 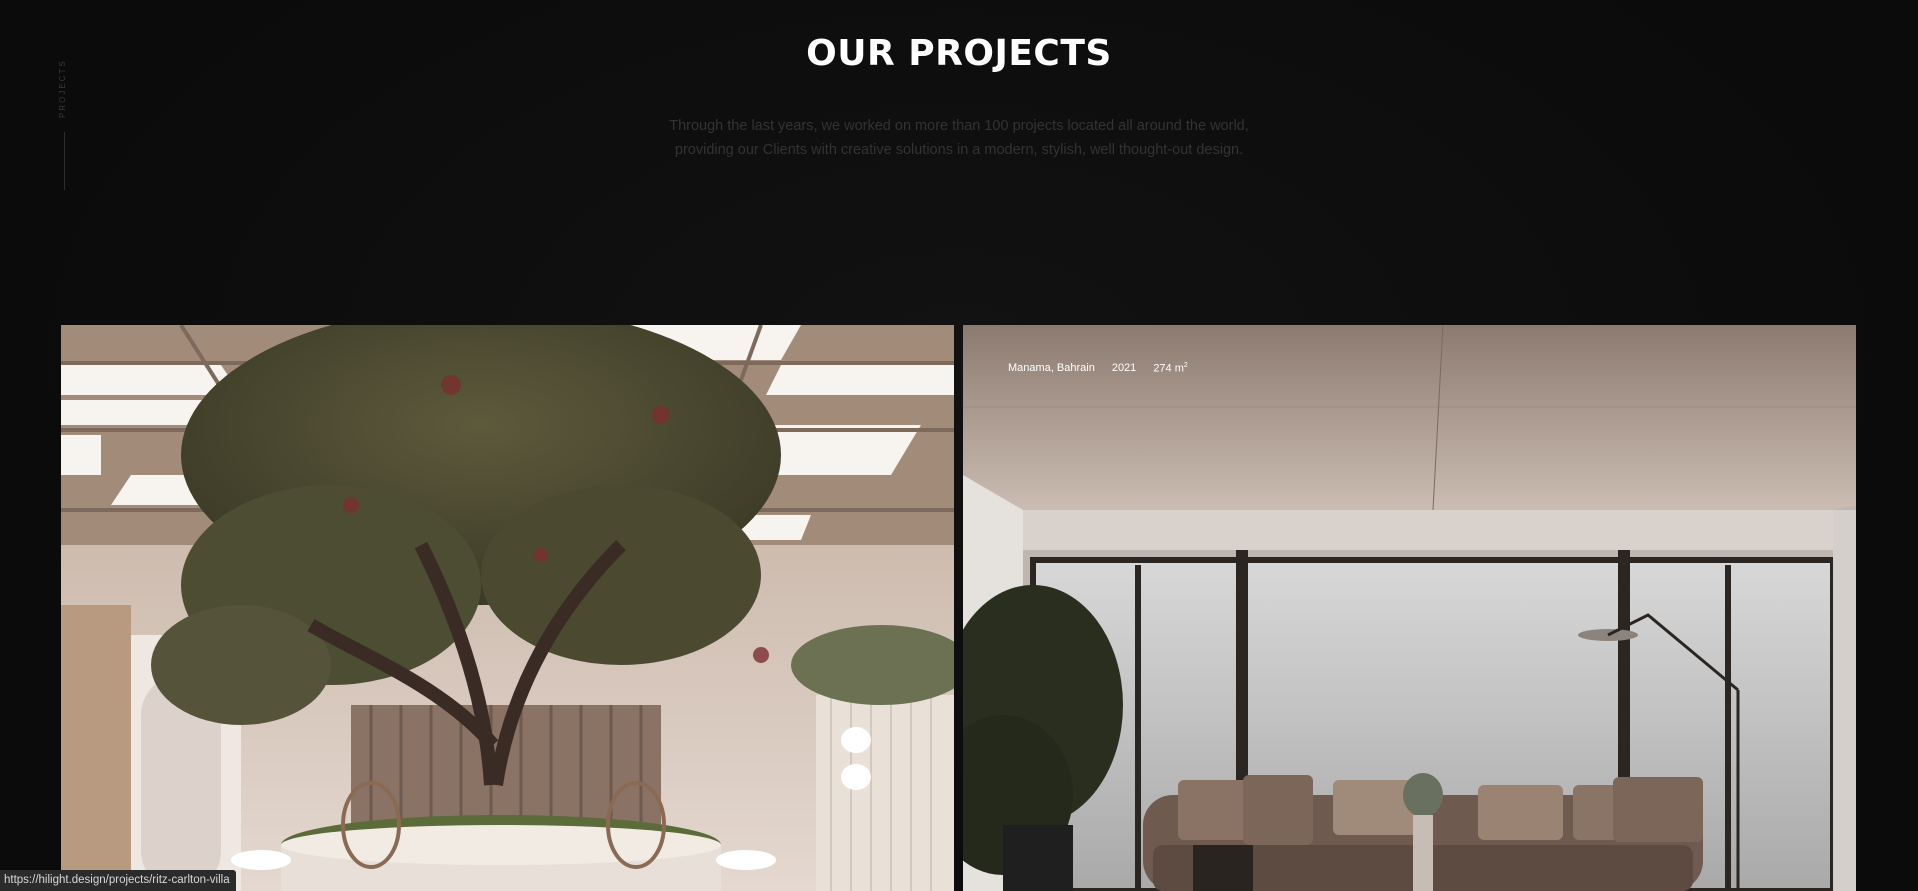 What do you see at coordinates (1098, 368) in the screenshot?
I see `project-meta: Manama, Bahrain 2021 274 m2` at bounding box center [1098, 368].